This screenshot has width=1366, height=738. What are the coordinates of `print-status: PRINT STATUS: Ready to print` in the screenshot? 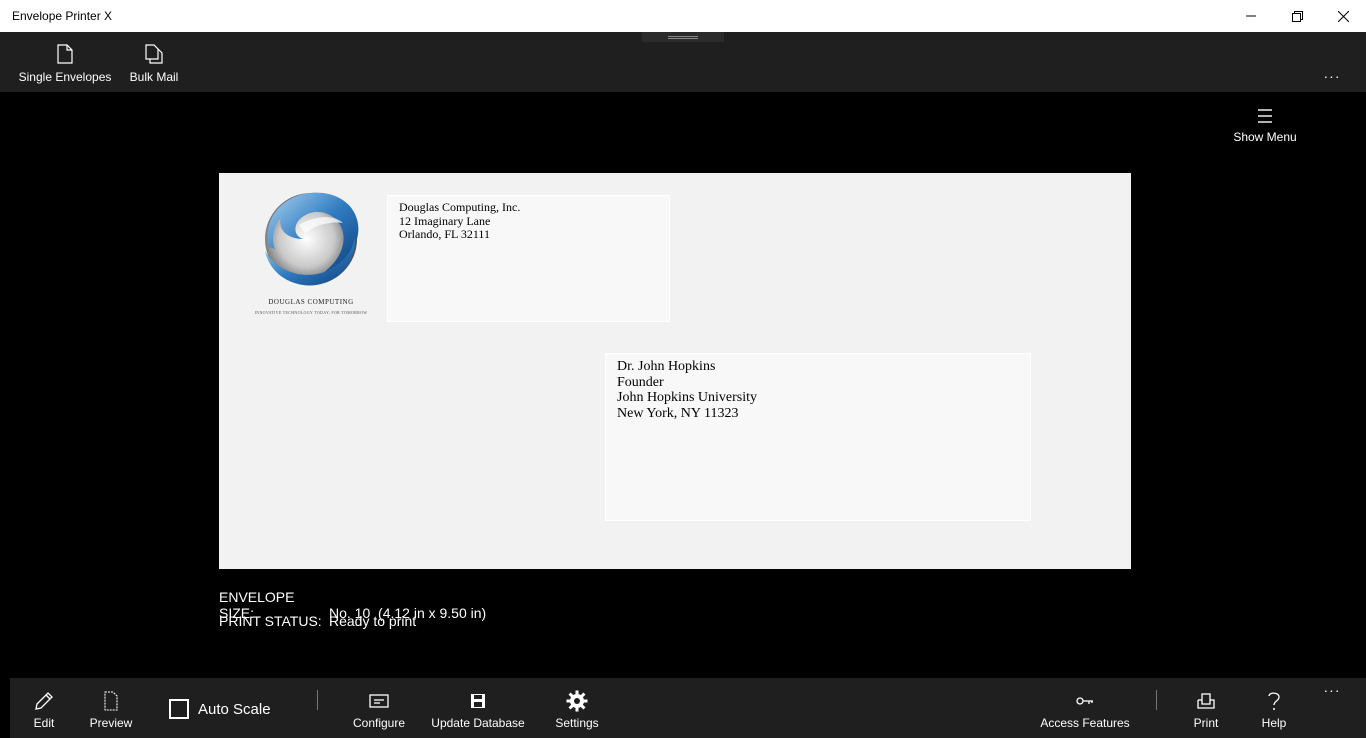 It's located at (317, 621).